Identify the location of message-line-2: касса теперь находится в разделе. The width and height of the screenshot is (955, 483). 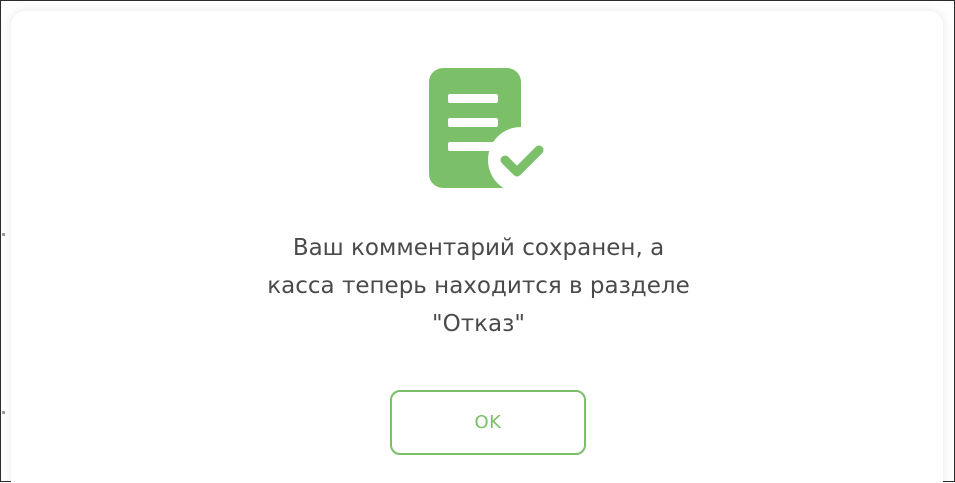
(478, 286).